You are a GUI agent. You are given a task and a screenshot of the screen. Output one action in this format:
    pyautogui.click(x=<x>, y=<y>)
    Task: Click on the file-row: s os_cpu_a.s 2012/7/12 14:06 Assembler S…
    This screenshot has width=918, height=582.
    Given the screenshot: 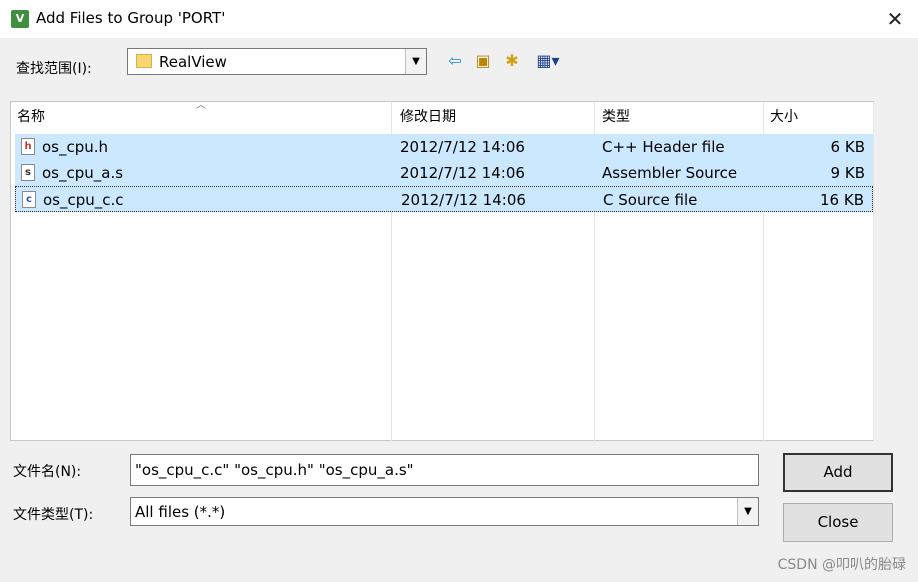 What is the action you would take?
    pyautogui.click(x=444, y=173)
    